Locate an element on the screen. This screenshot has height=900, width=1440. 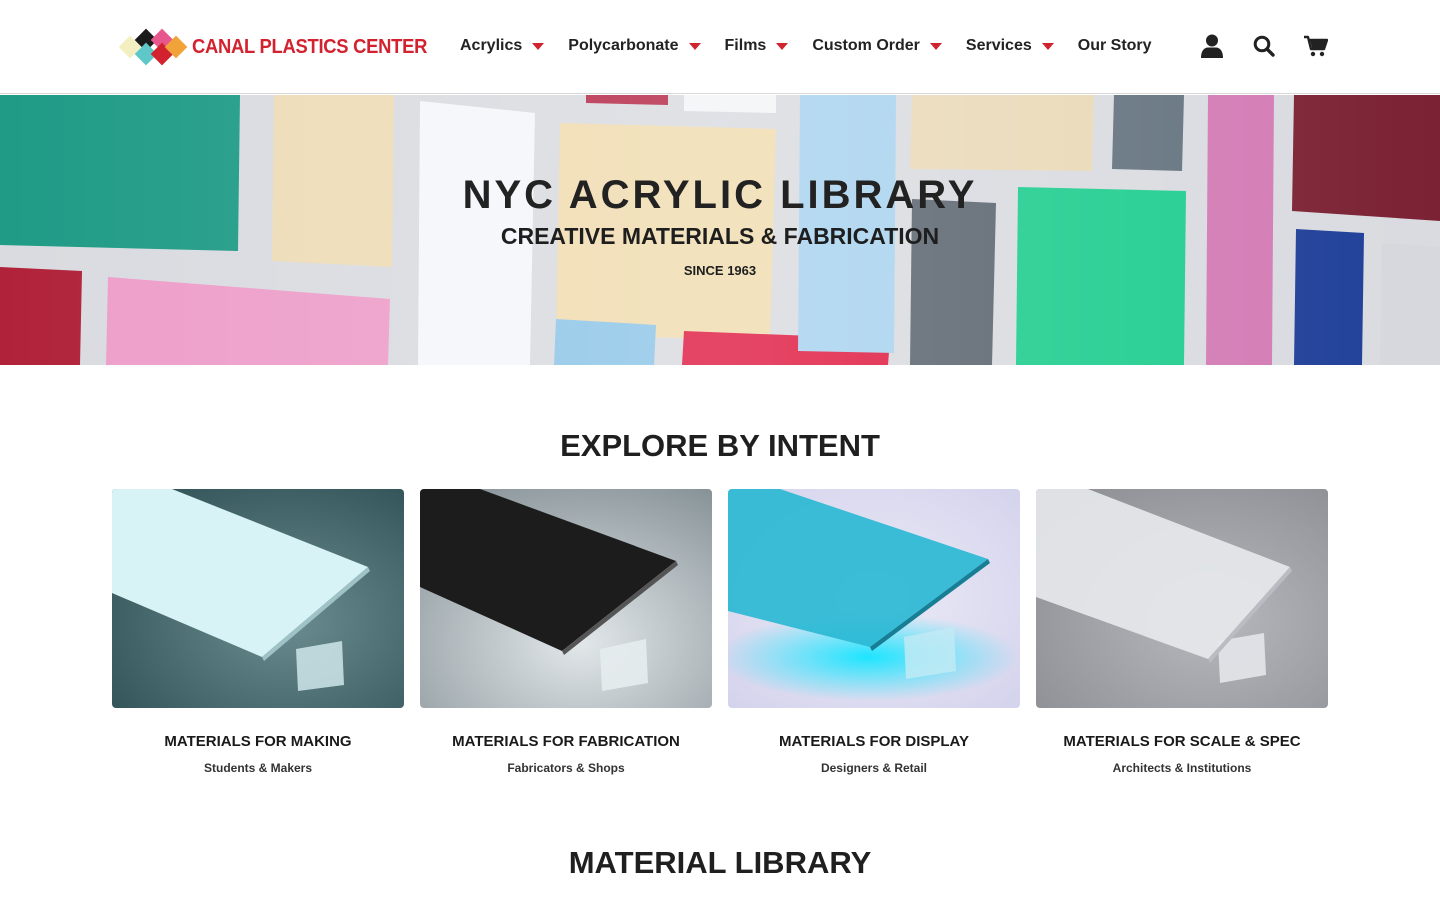
card-subtitle: Architects & Institutions is located at coordinates (1182, 768).